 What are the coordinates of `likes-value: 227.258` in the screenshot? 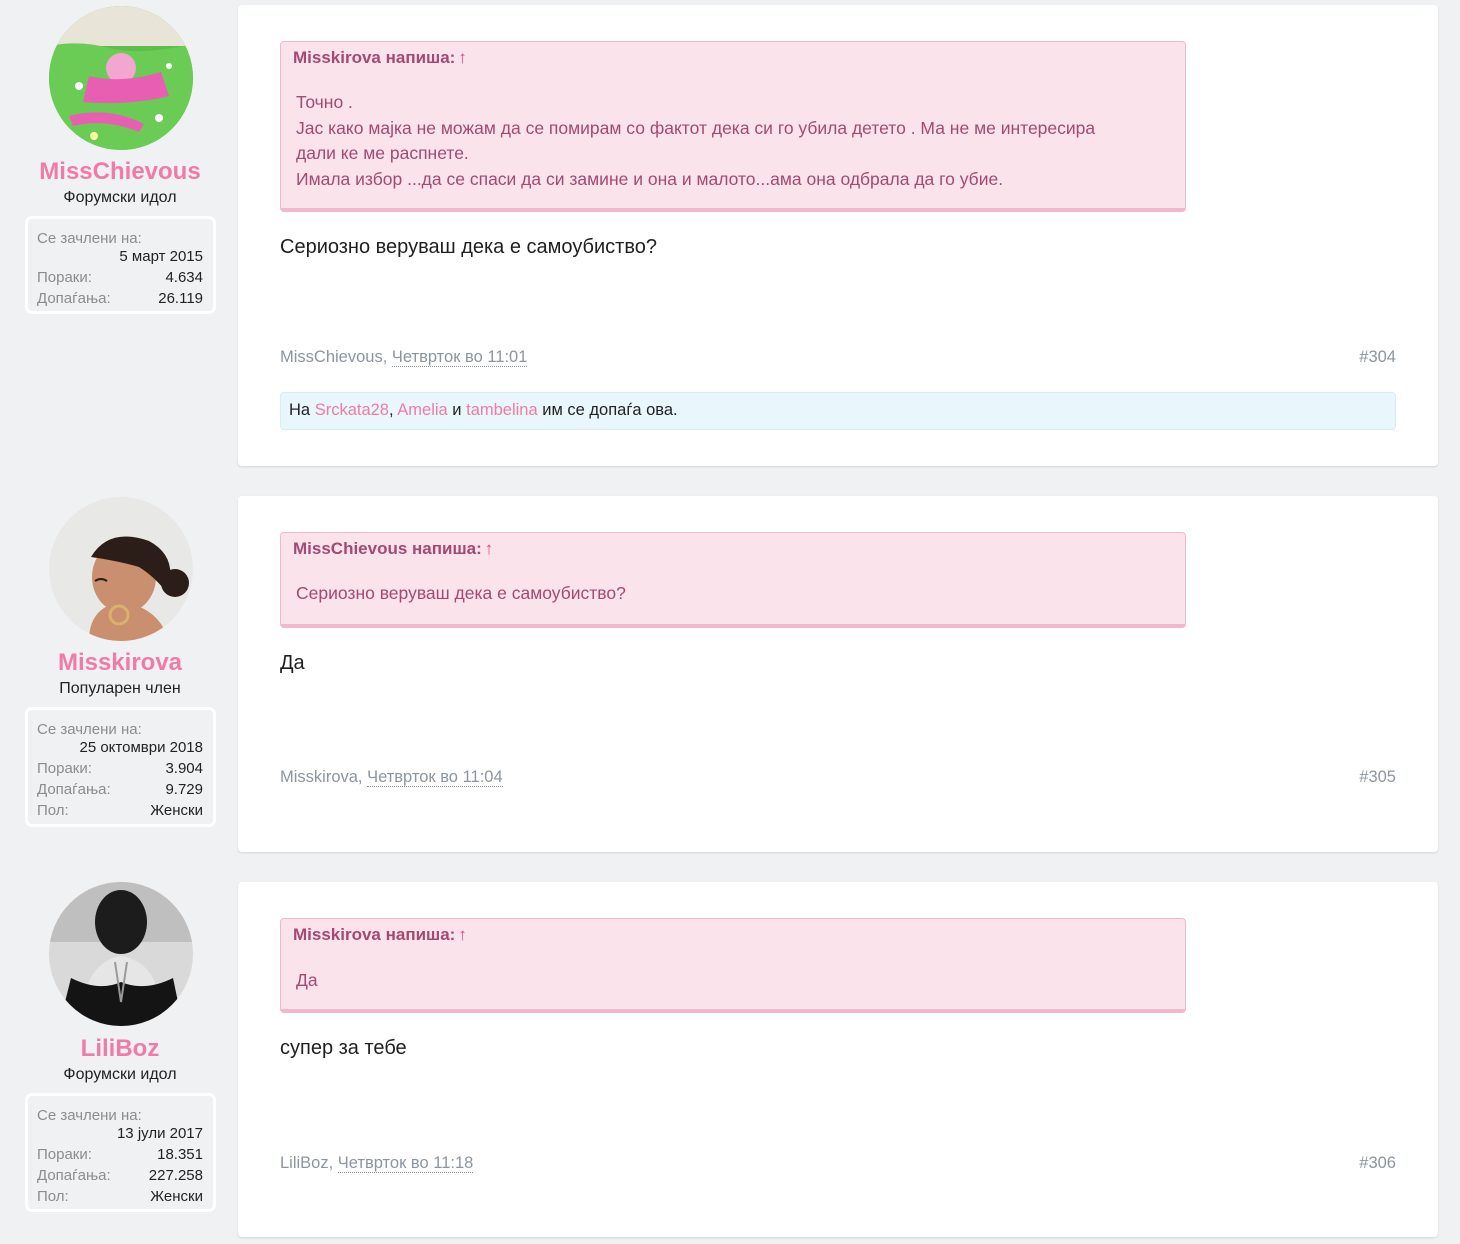 It's located at (175, 1175).